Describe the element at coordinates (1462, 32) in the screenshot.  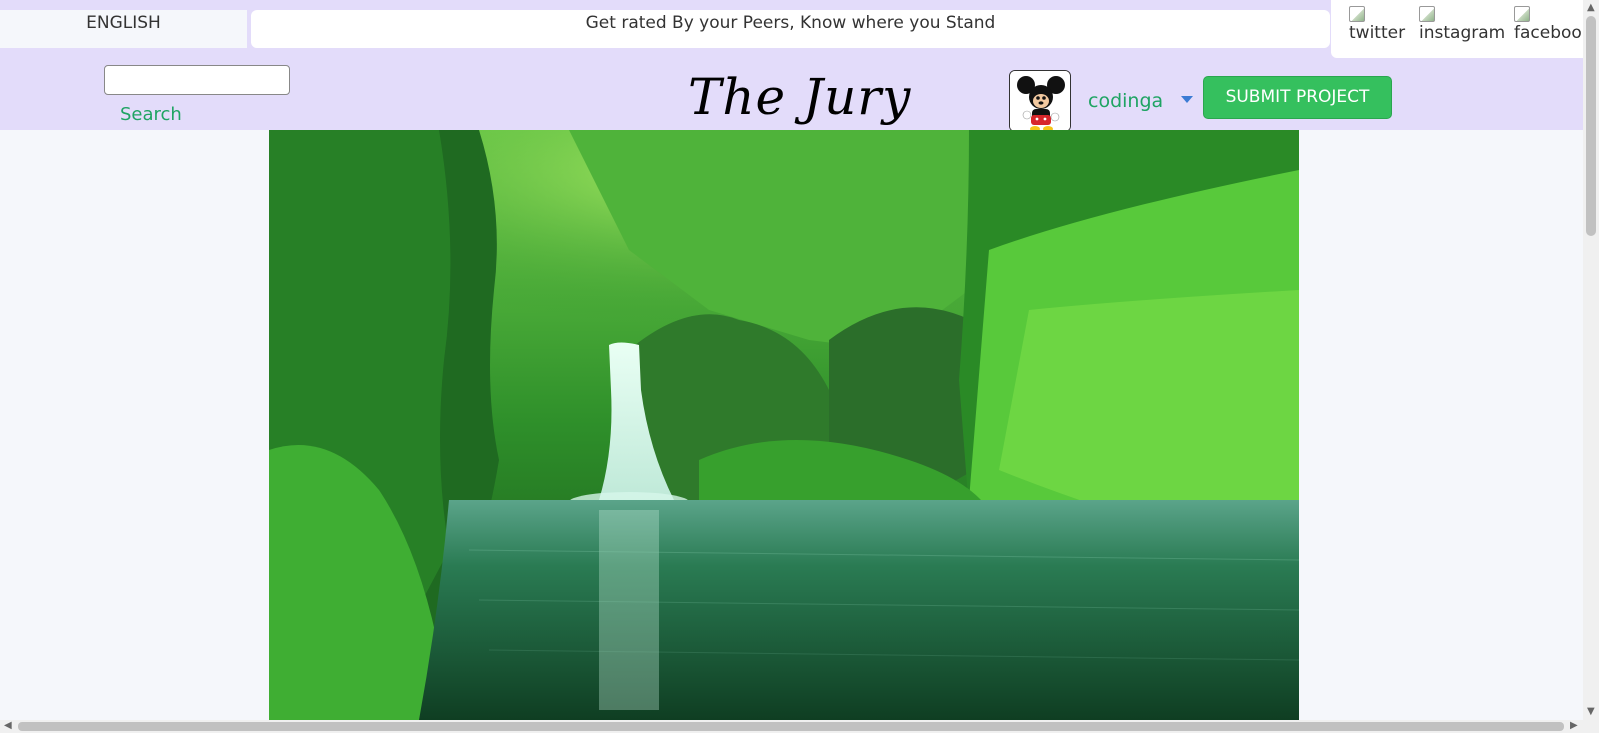
I see `instagram-alt-text: instagram` at that location.